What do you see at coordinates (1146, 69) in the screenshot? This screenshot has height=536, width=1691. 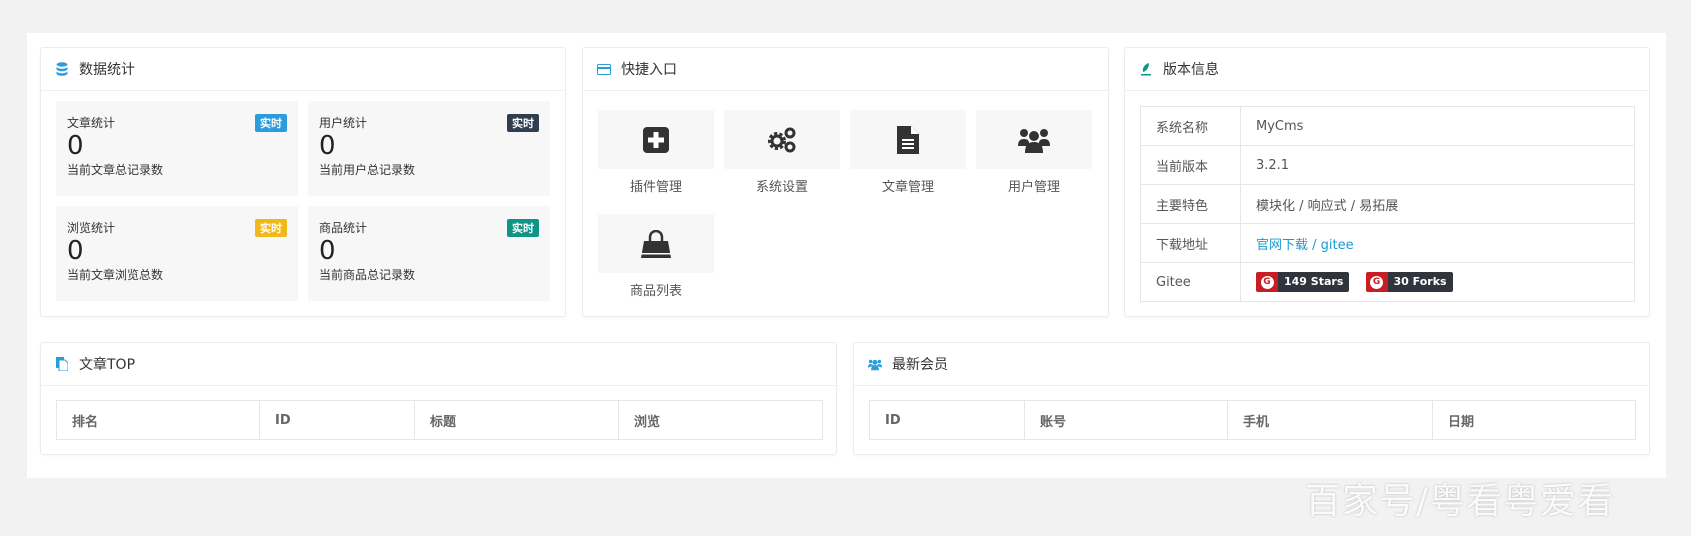 I see `leaf-icon` at bounding box center [1146, 69].